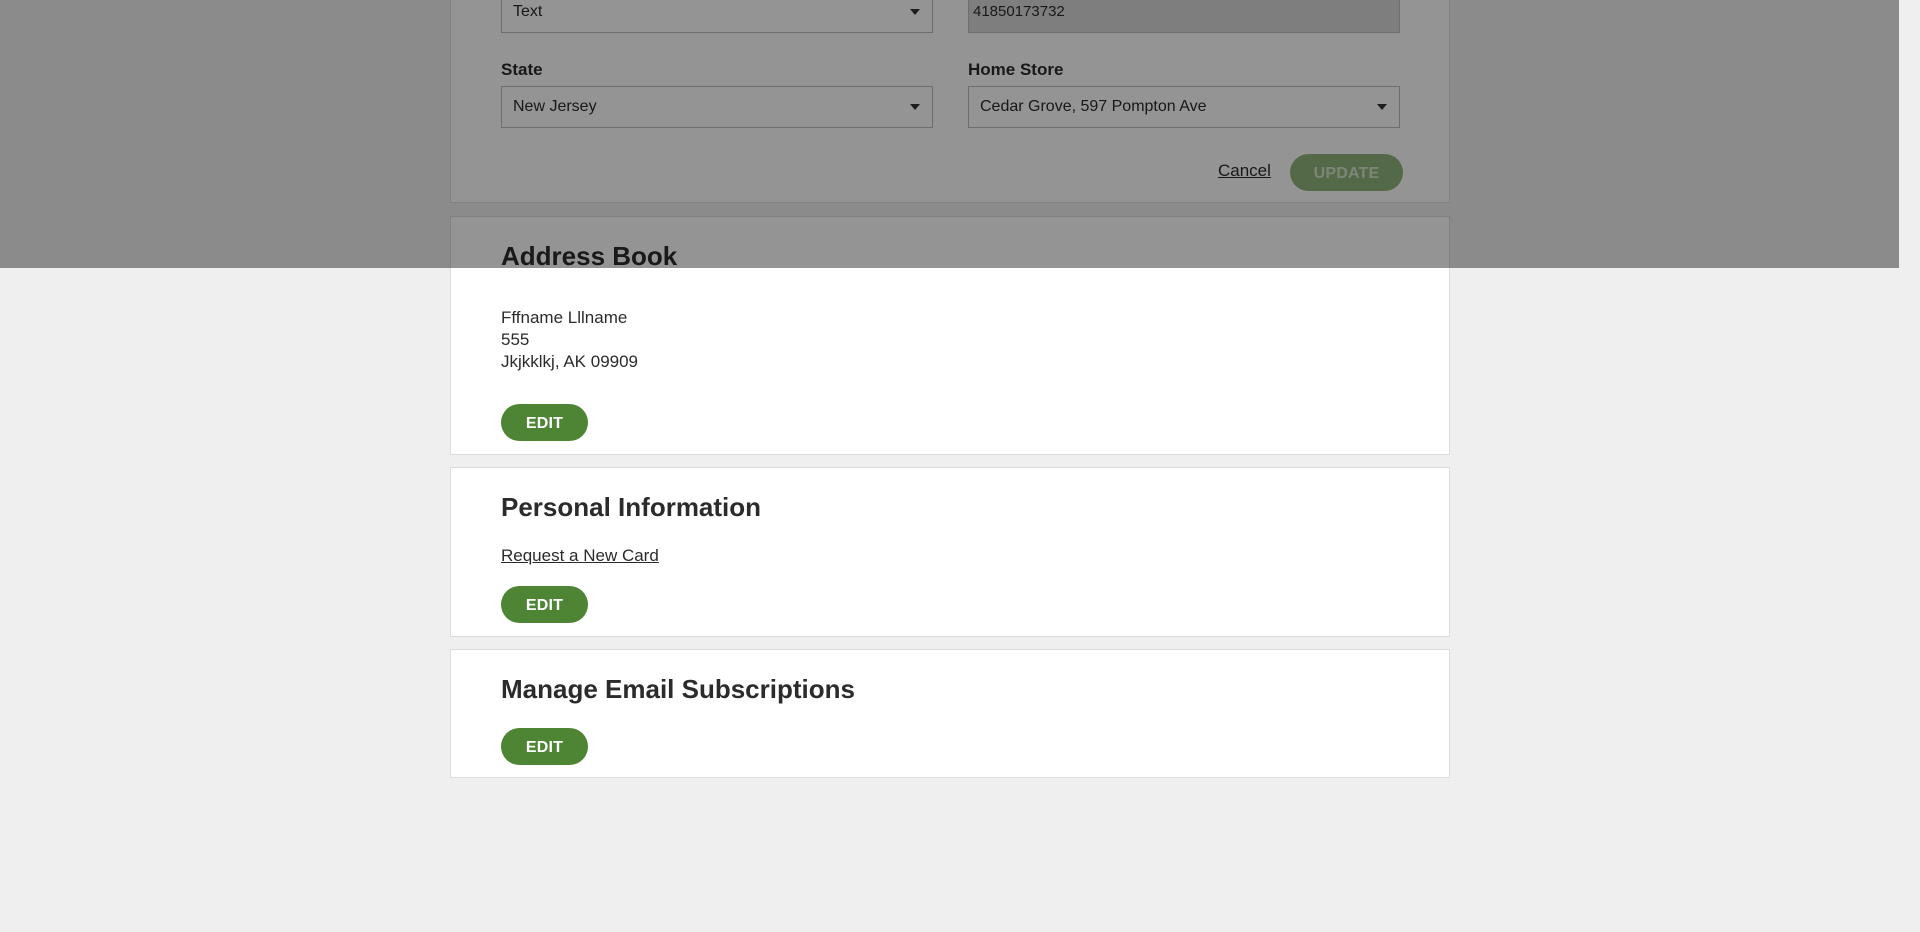 The image size is (1920, 932). Describe the element at coordinates (544, 604) in the screenshot. I see `edit-personal-info-button: EDIT` at that location.